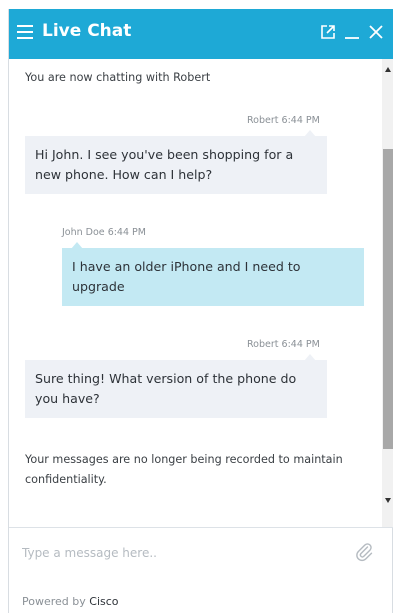  What do you see at coordinates (54, 601) in the screenshot?
I see `powered-by-label: Powered by` at bounding box center [54, 601].